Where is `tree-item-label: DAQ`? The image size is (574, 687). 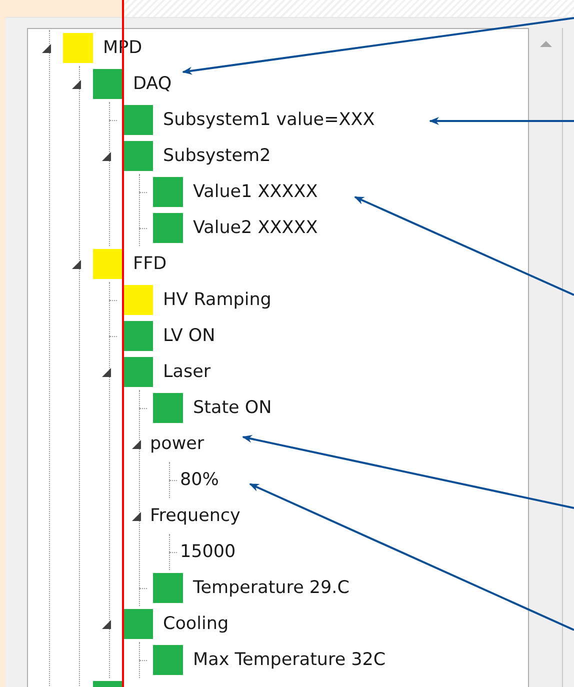 tree-item-label: DAQ is located at coordinates (152, 84).